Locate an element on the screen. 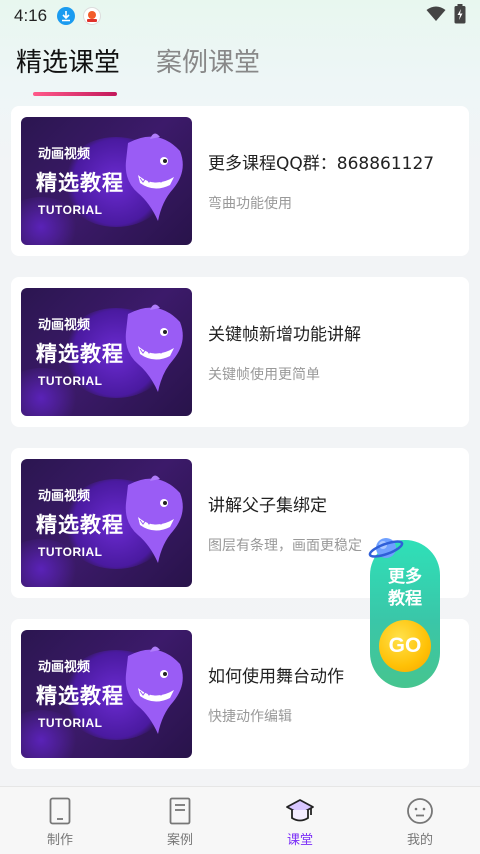  nav-item-classroom: 课堂 is located at coordinates (300, 820).